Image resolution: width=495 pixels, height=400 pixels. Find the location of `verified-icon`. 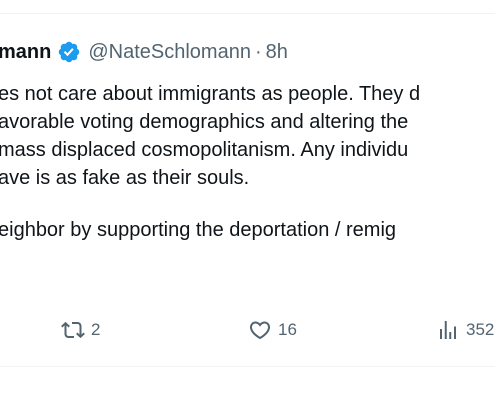

verified-icon is located at coordinates (69, 52).